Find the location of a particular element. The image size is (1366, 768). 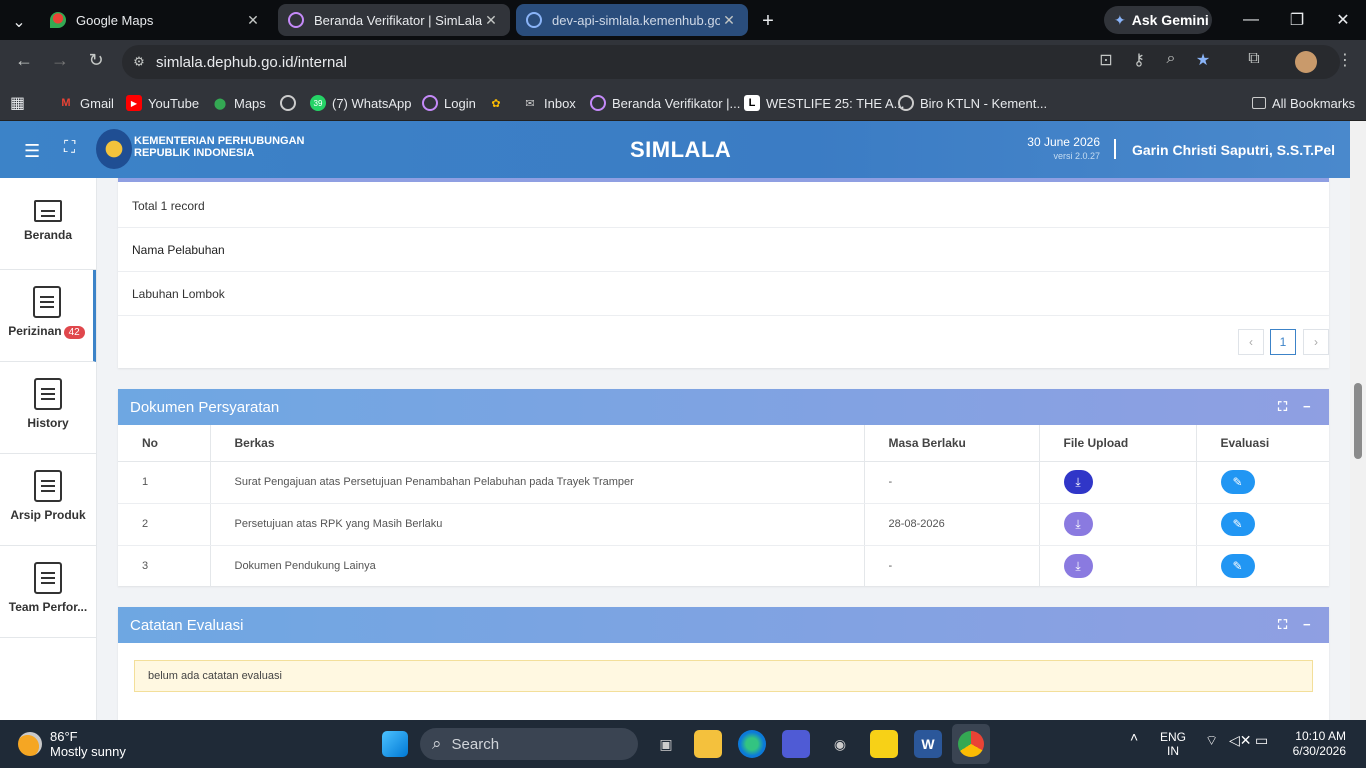

chrome-active-icon is located at coordinates (971, 744).